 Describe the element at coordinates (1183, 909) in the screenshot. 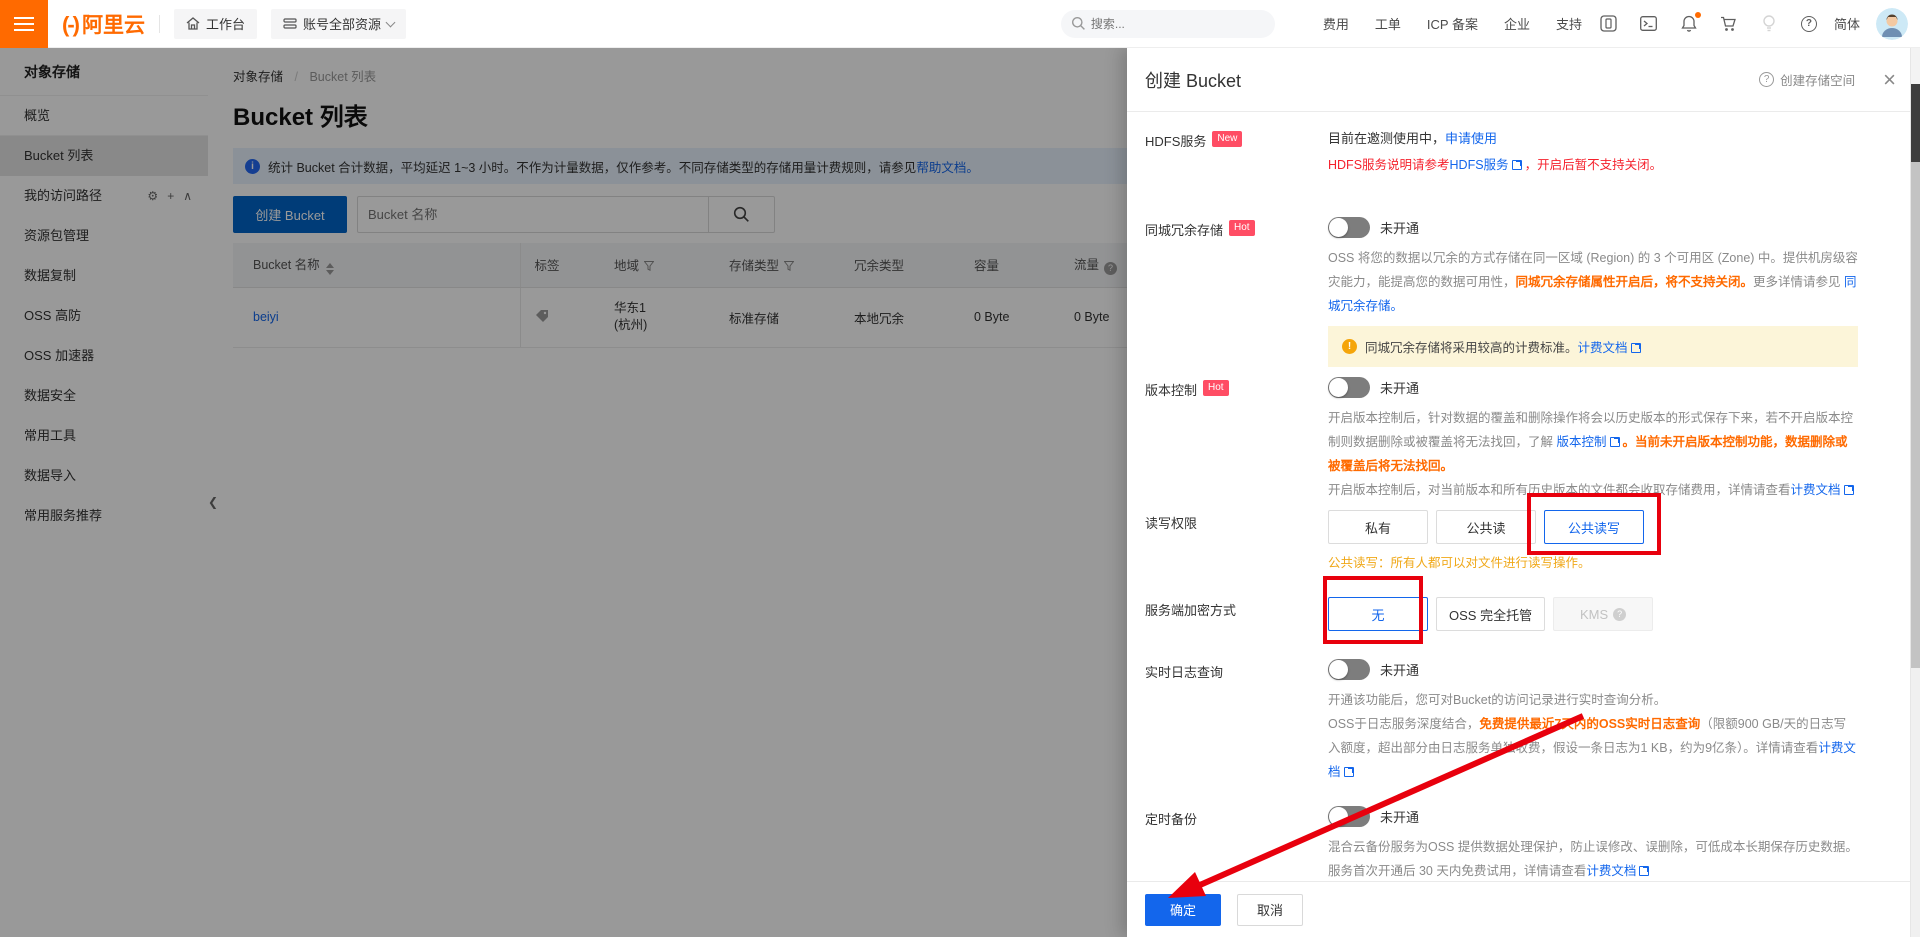

I see `confirm-button: 确定` at that location.